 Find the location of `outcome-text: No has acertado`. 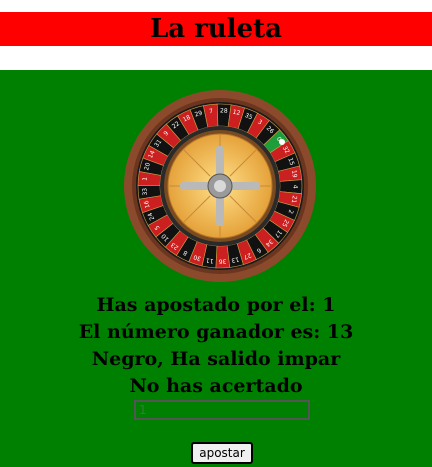

outcome-text: No has acertado is located at coordinates (216, 386).